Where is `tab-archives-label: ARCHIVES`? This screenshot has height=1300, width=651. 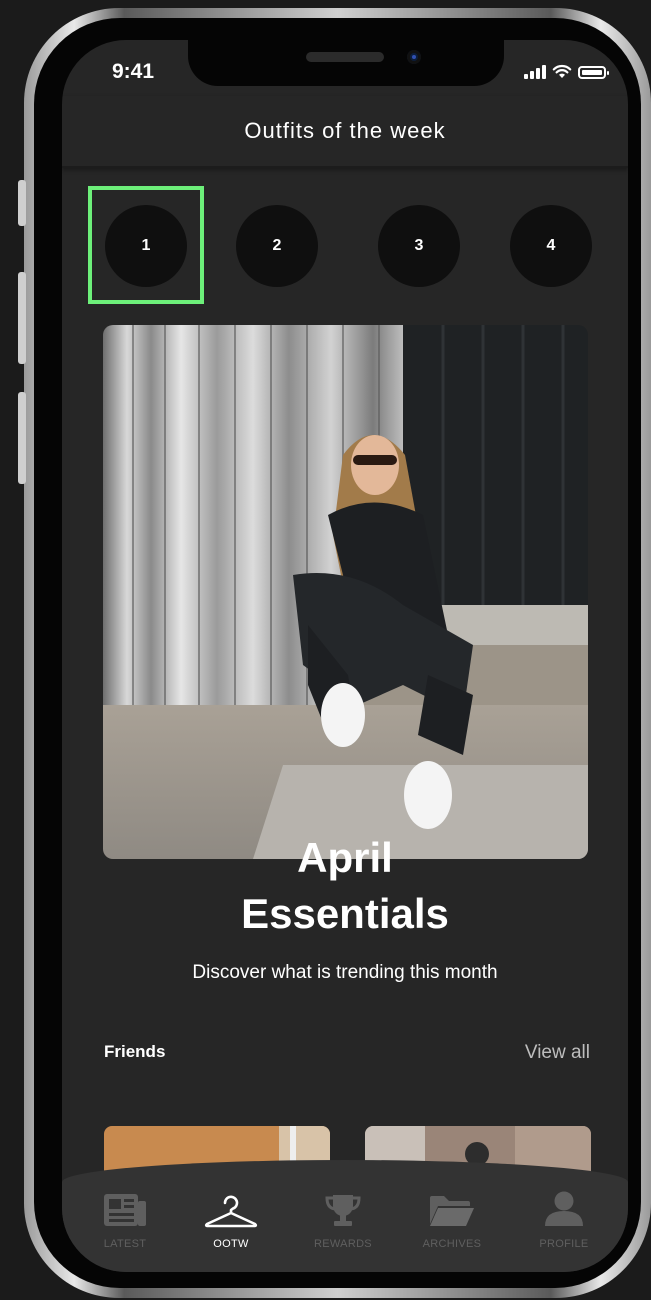 tab-archives-label: ARCHIVES is located at coordinates (452, 1244).